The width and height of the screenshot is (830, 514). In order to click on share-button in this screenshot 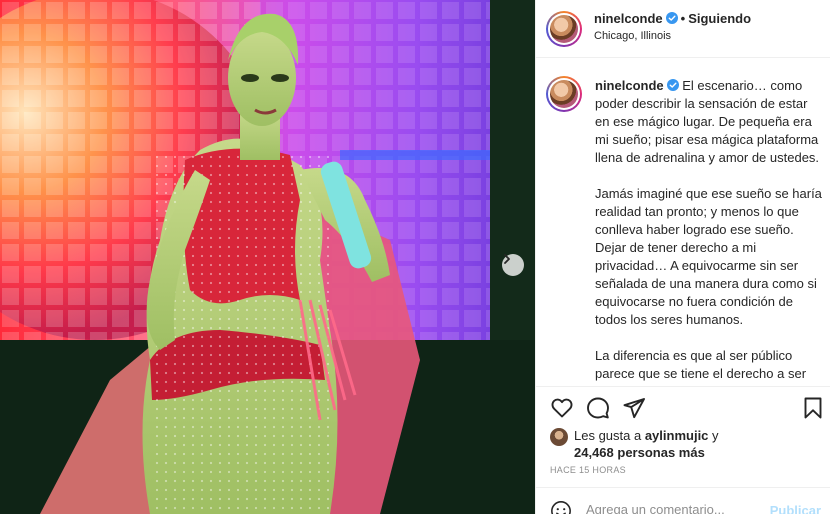, I will do `click(634, 408)`.